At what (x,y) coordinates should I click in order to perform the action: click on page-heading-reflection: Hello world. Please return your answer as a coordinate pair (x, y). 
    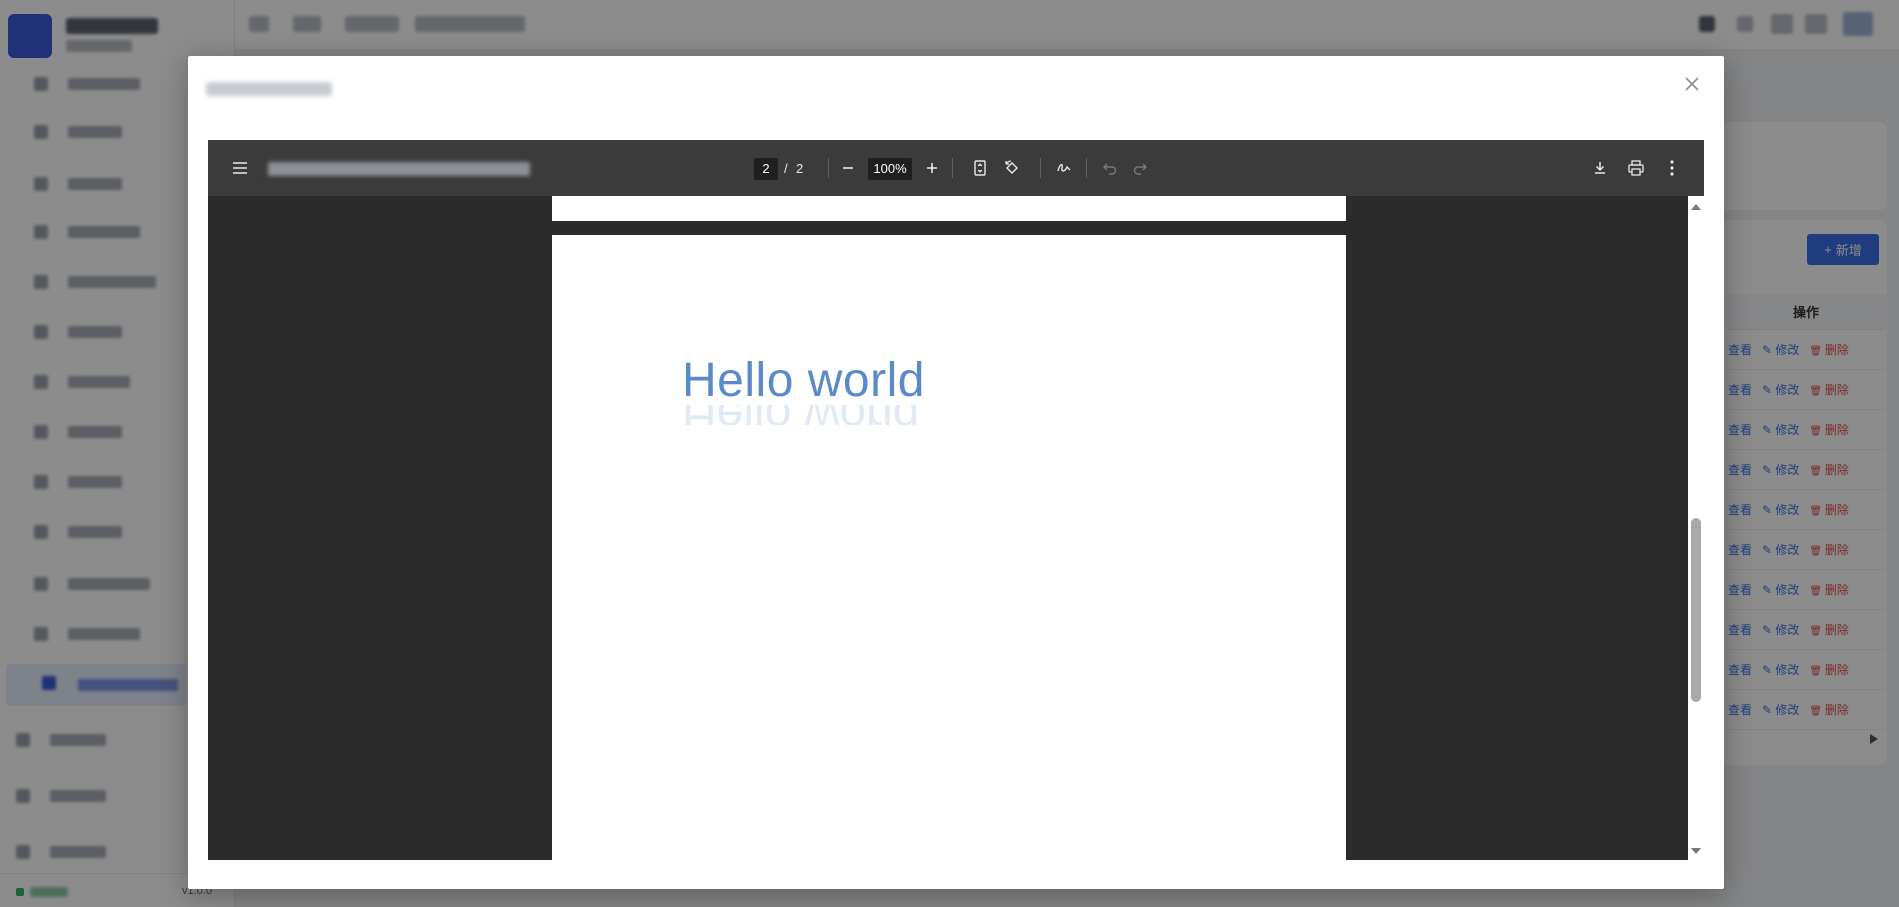
    Looking at the image, I should click on (800, 415).